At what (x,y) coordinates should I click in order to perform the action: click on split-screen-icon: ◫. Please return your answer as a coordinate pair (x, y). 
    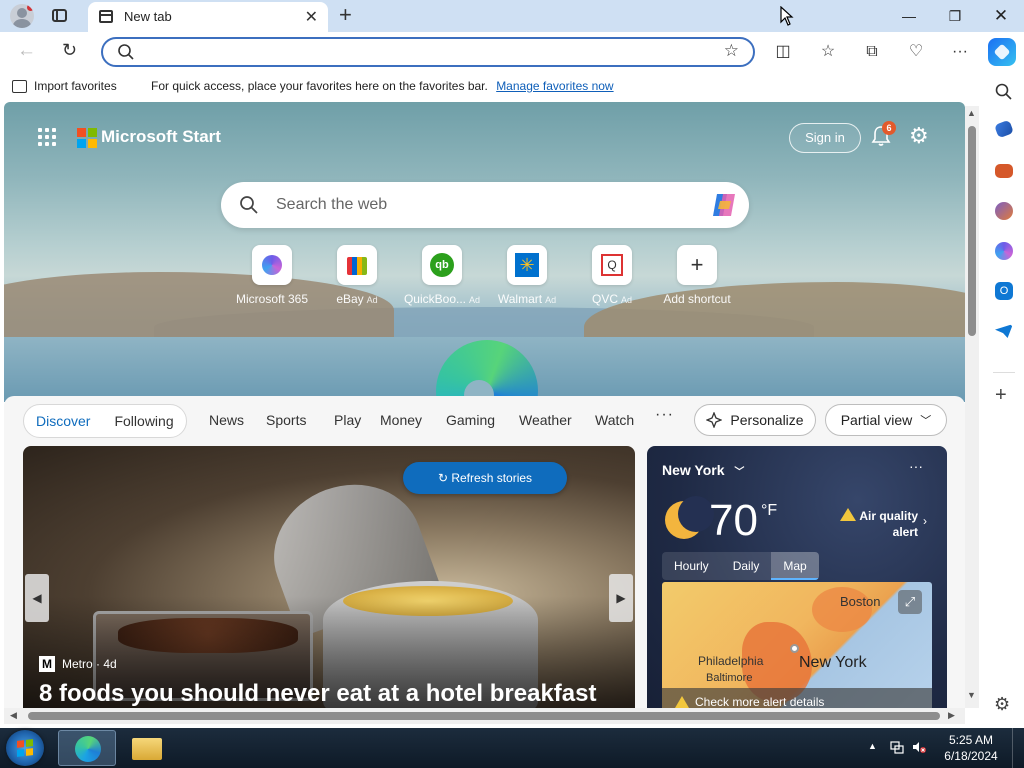
    Looking at the image, I should click on (783, 52).